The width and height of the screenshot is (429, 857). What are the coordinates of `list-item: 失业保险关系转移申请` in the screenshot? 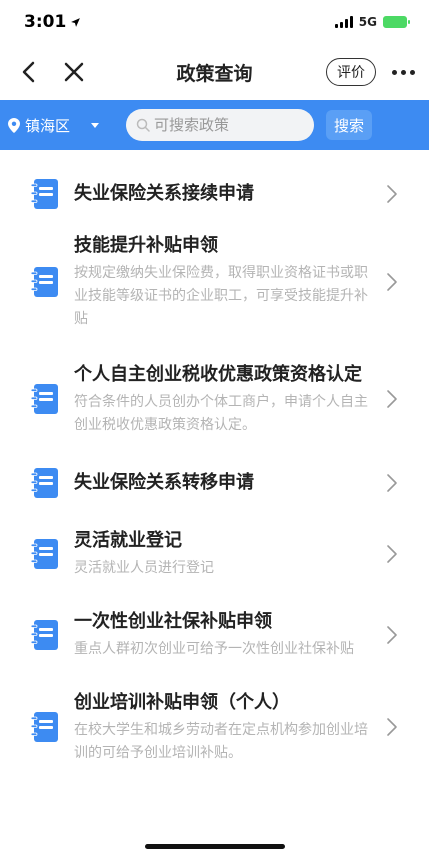 It's located at (214, 482).